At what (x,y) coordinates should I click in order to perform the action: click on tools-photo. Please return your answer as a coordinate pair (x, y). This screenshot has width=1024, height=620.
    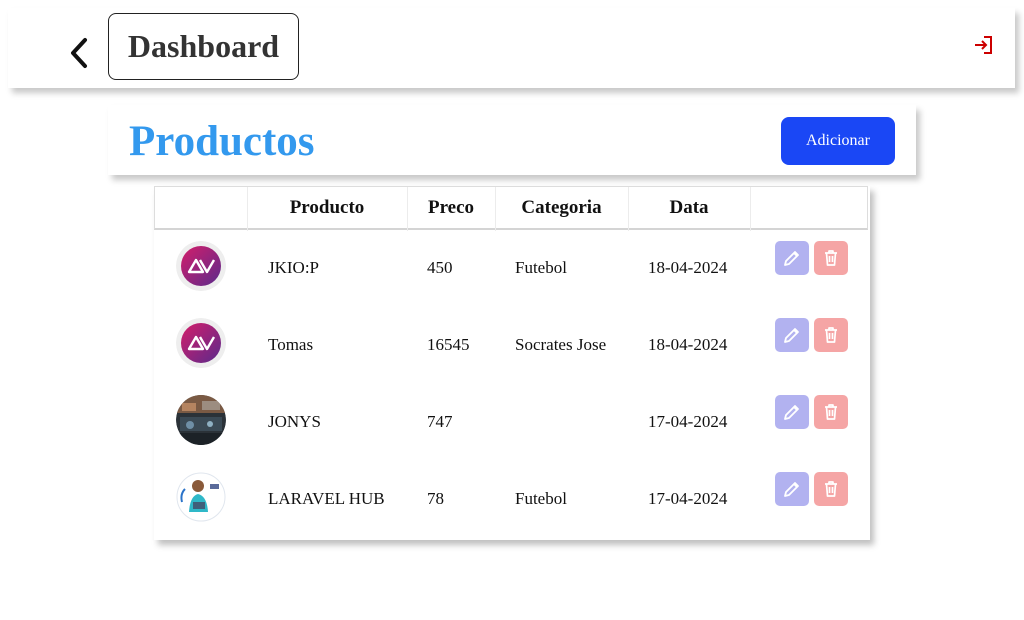
    Looking at the image, I should click on (201, 420).